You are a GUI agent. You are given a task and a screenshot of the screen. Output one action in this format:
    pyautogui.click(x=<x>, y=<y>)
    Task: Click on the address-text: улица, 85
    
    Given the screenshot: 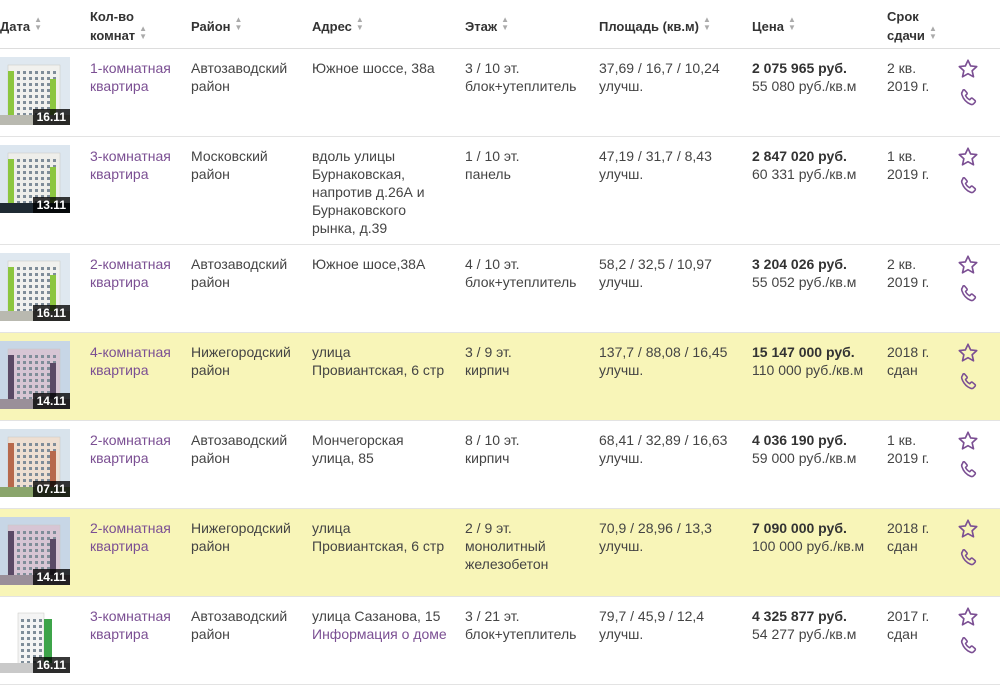 What is the action you would take?
    pyautogui.click(x=343, y=458)
    